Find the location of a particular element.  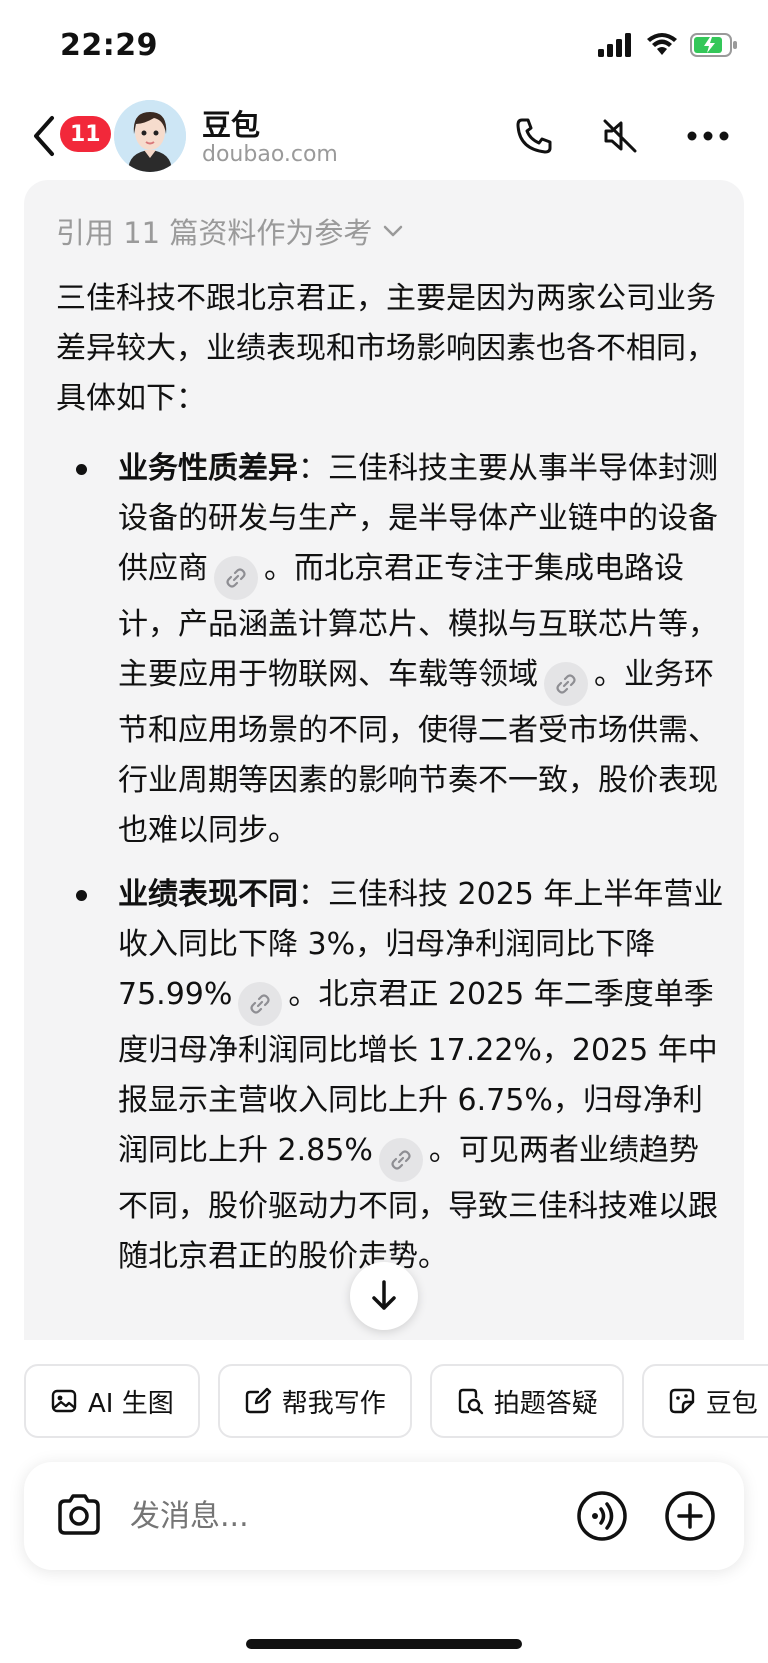

quick-action-photo-question: 拍题答疑 is located at coordinates (526, 1401).